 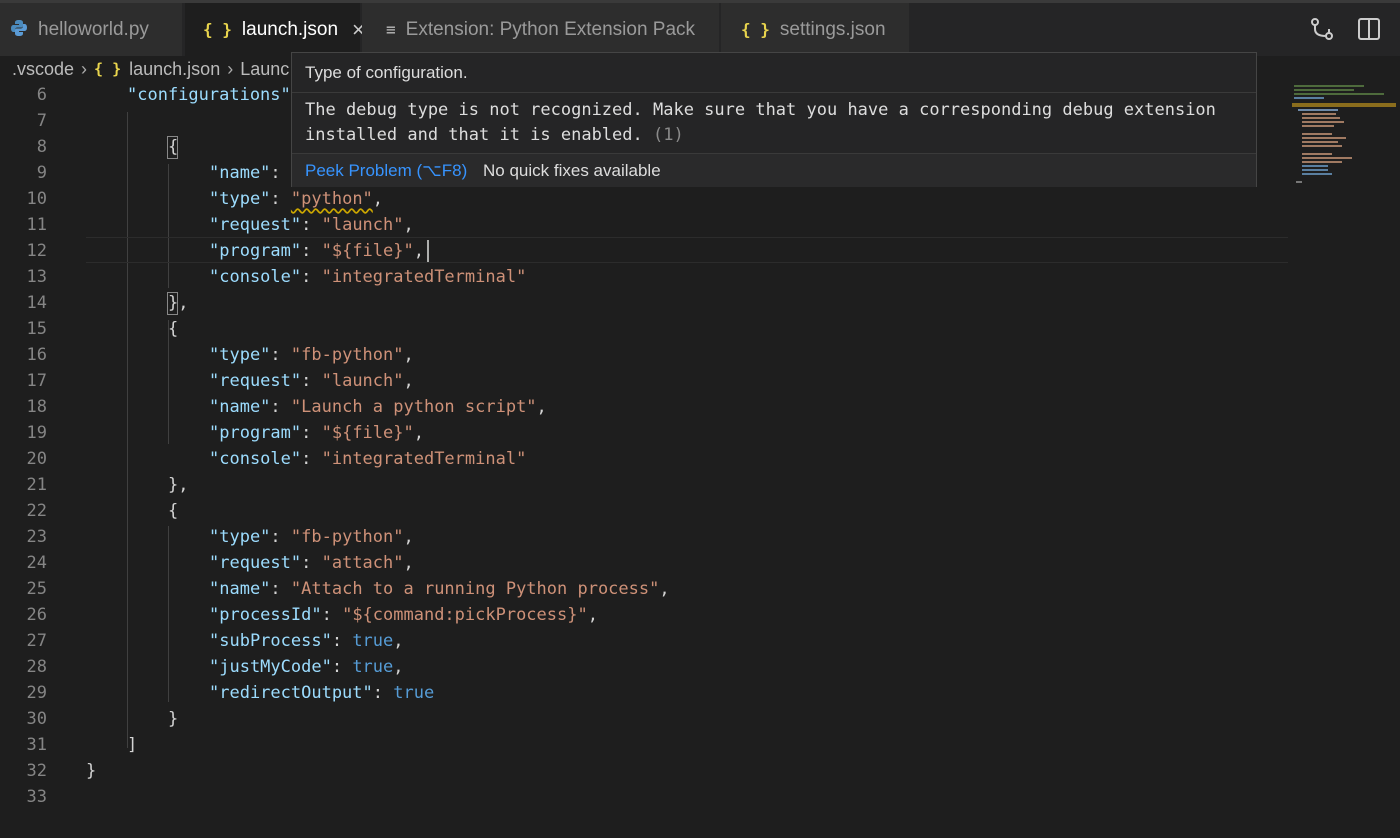 What do you see at coordinates (386, 73) in the screenshot?
I see `hover-title: Type of configuration.` at bounding box center [386, 73].